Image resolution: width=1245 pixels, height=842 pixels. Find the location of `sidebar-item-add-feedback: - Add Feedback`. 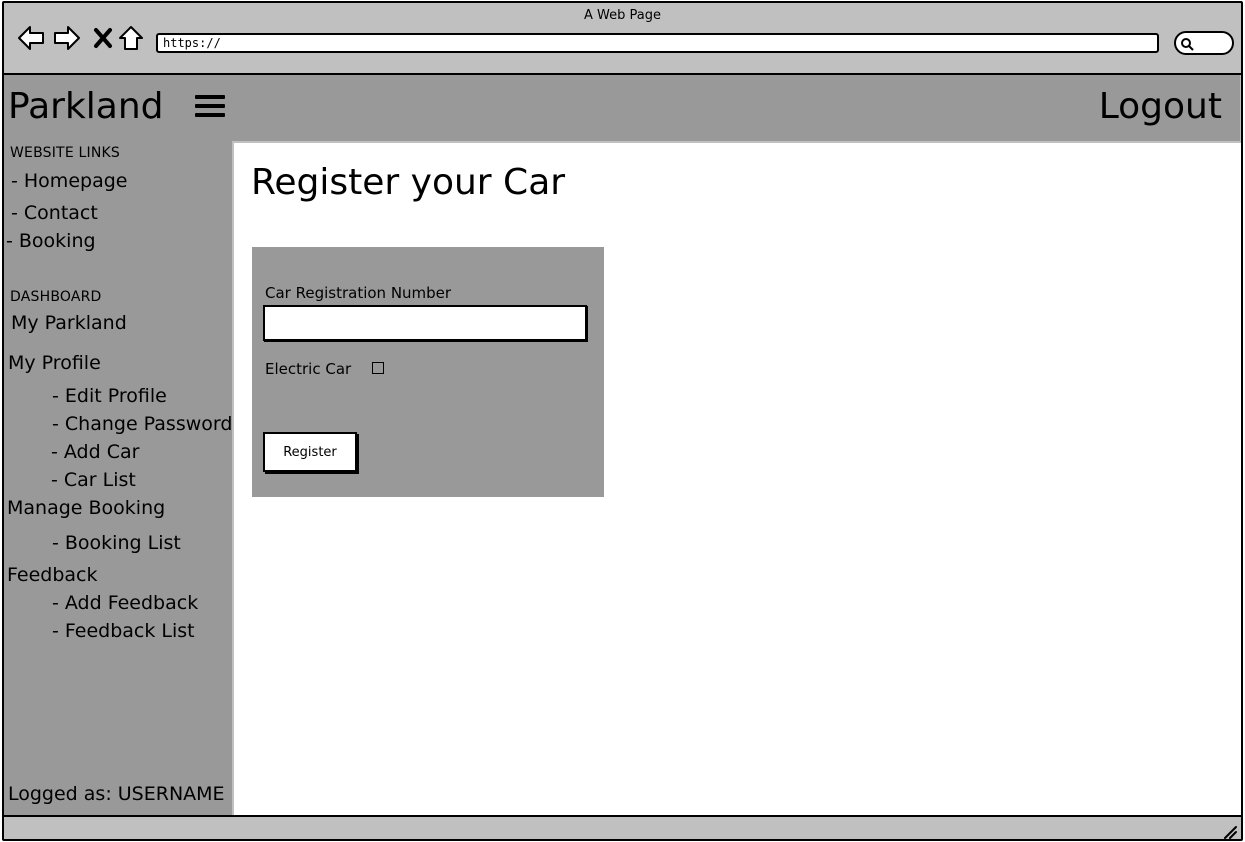

sidebar-item-add-feedback: - Add Feedback is located at coordinates (125, 603).